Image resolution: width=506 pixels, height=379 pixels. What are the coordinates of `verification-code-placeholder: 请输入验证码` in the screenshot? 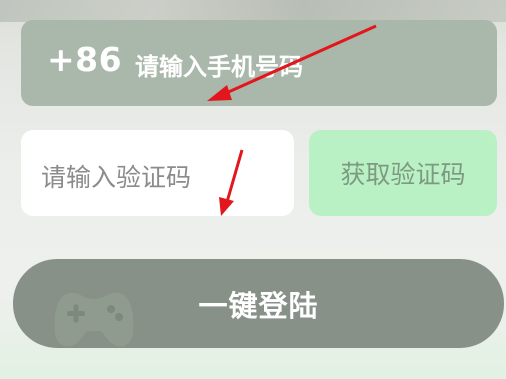 It's located at (116, 177).